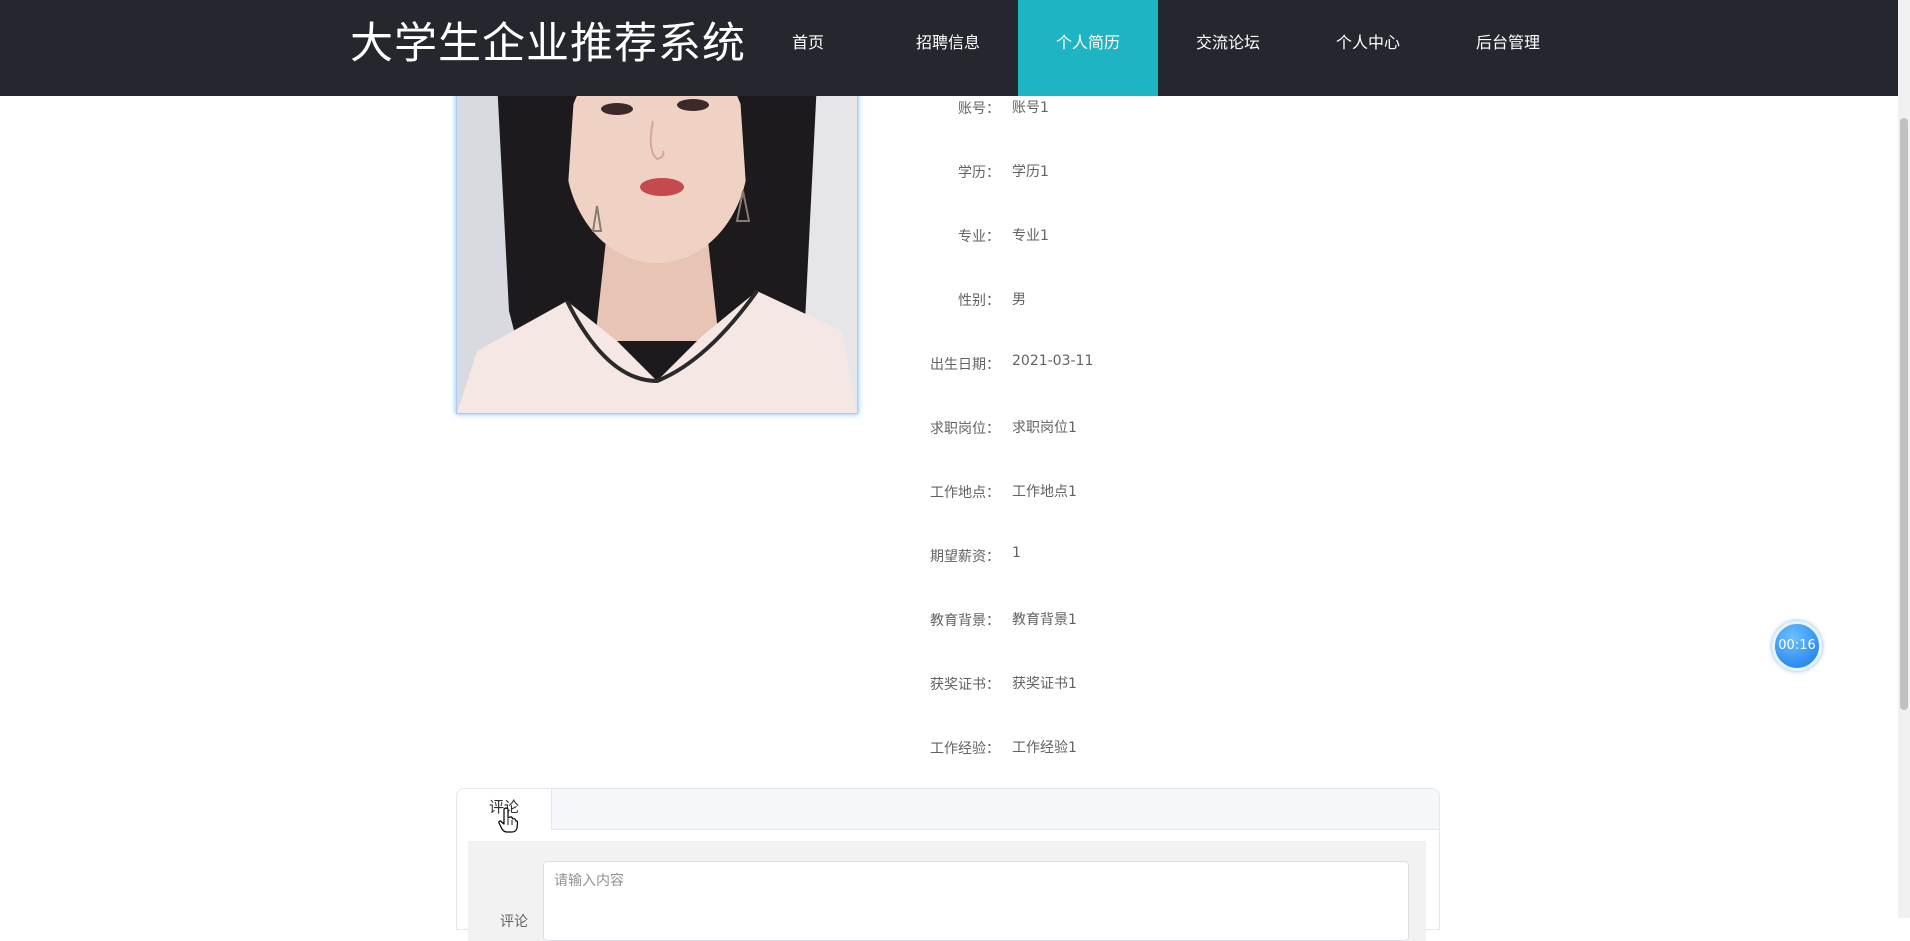 This screenshot has width=1910, height=941. I want to click on field-value: 男, so click(1019, 300).